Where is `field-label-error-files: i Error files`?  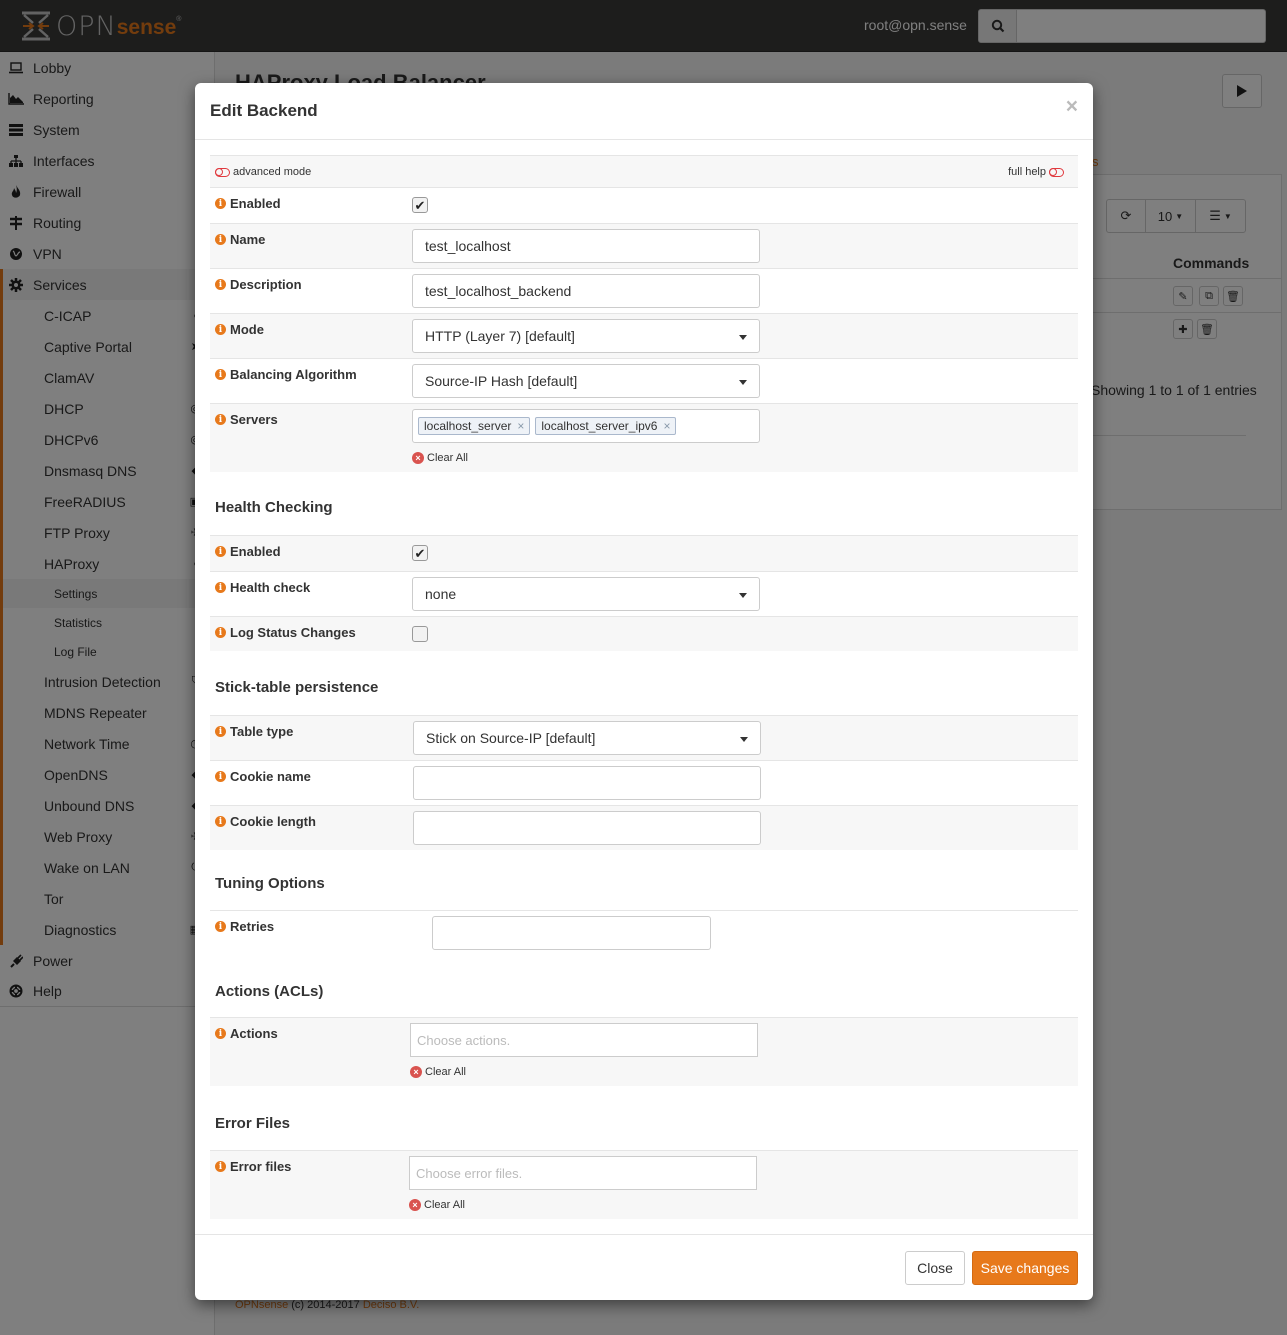
field-label-error-files: i Error files is located at coordinates (253, 1166).